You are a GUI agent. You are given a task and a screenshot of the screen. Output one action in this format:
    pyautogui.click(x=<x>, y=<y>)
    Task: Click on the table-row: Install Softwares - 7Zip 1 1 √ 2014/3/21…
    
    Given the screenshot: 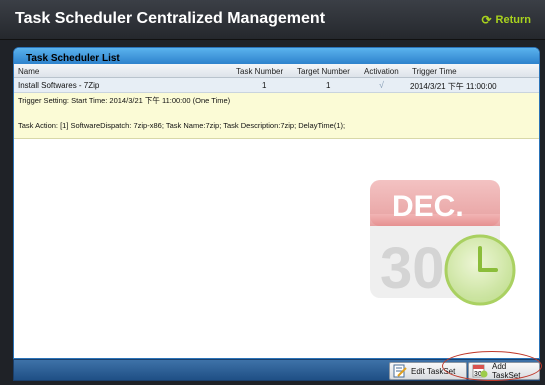 What is the action you would take?
    pyautogui.click(x=276, y=85)
    